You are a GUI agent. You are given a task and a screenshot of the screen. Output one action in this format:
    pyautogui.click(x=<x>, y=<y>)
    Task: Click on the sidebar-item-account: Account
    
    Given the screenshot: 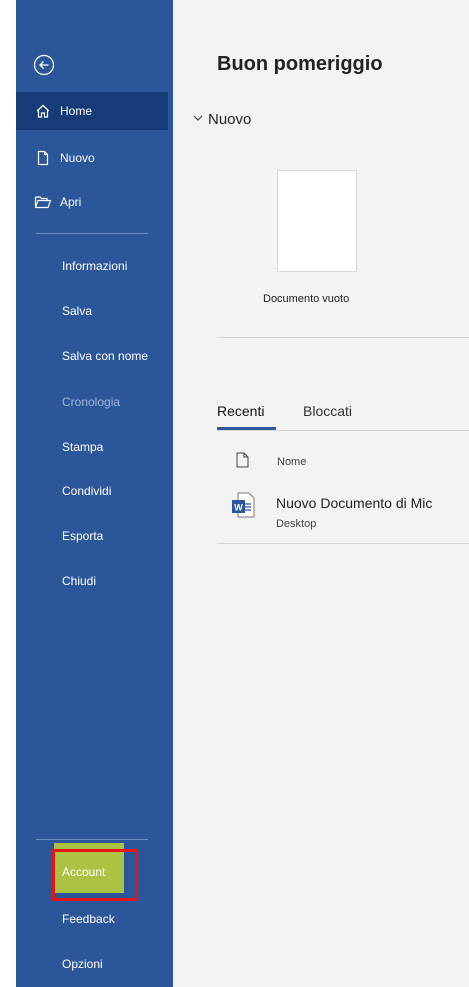 What is the action you would take?
    pyautogui.click(x=83, y=872)
    